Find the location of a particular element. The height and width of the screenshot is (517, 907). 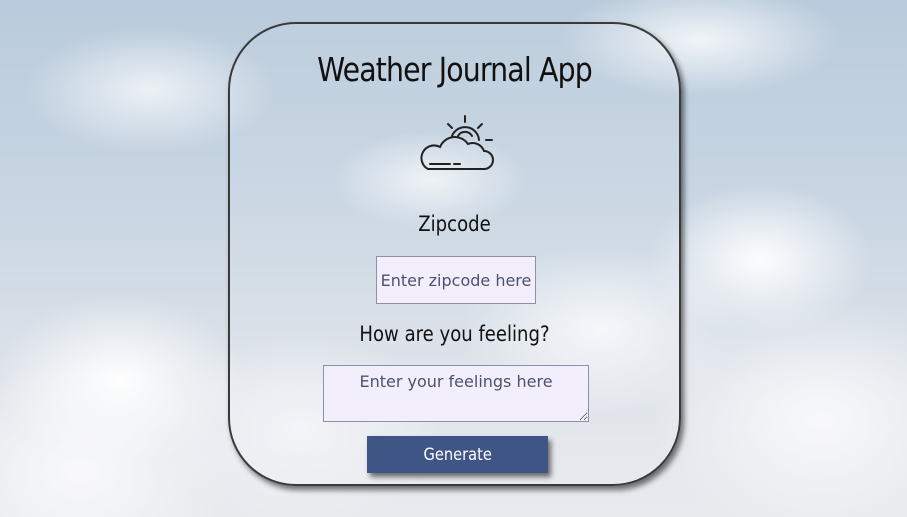

feelings-label: How are you feeling? is located at coordinates (454, 334).